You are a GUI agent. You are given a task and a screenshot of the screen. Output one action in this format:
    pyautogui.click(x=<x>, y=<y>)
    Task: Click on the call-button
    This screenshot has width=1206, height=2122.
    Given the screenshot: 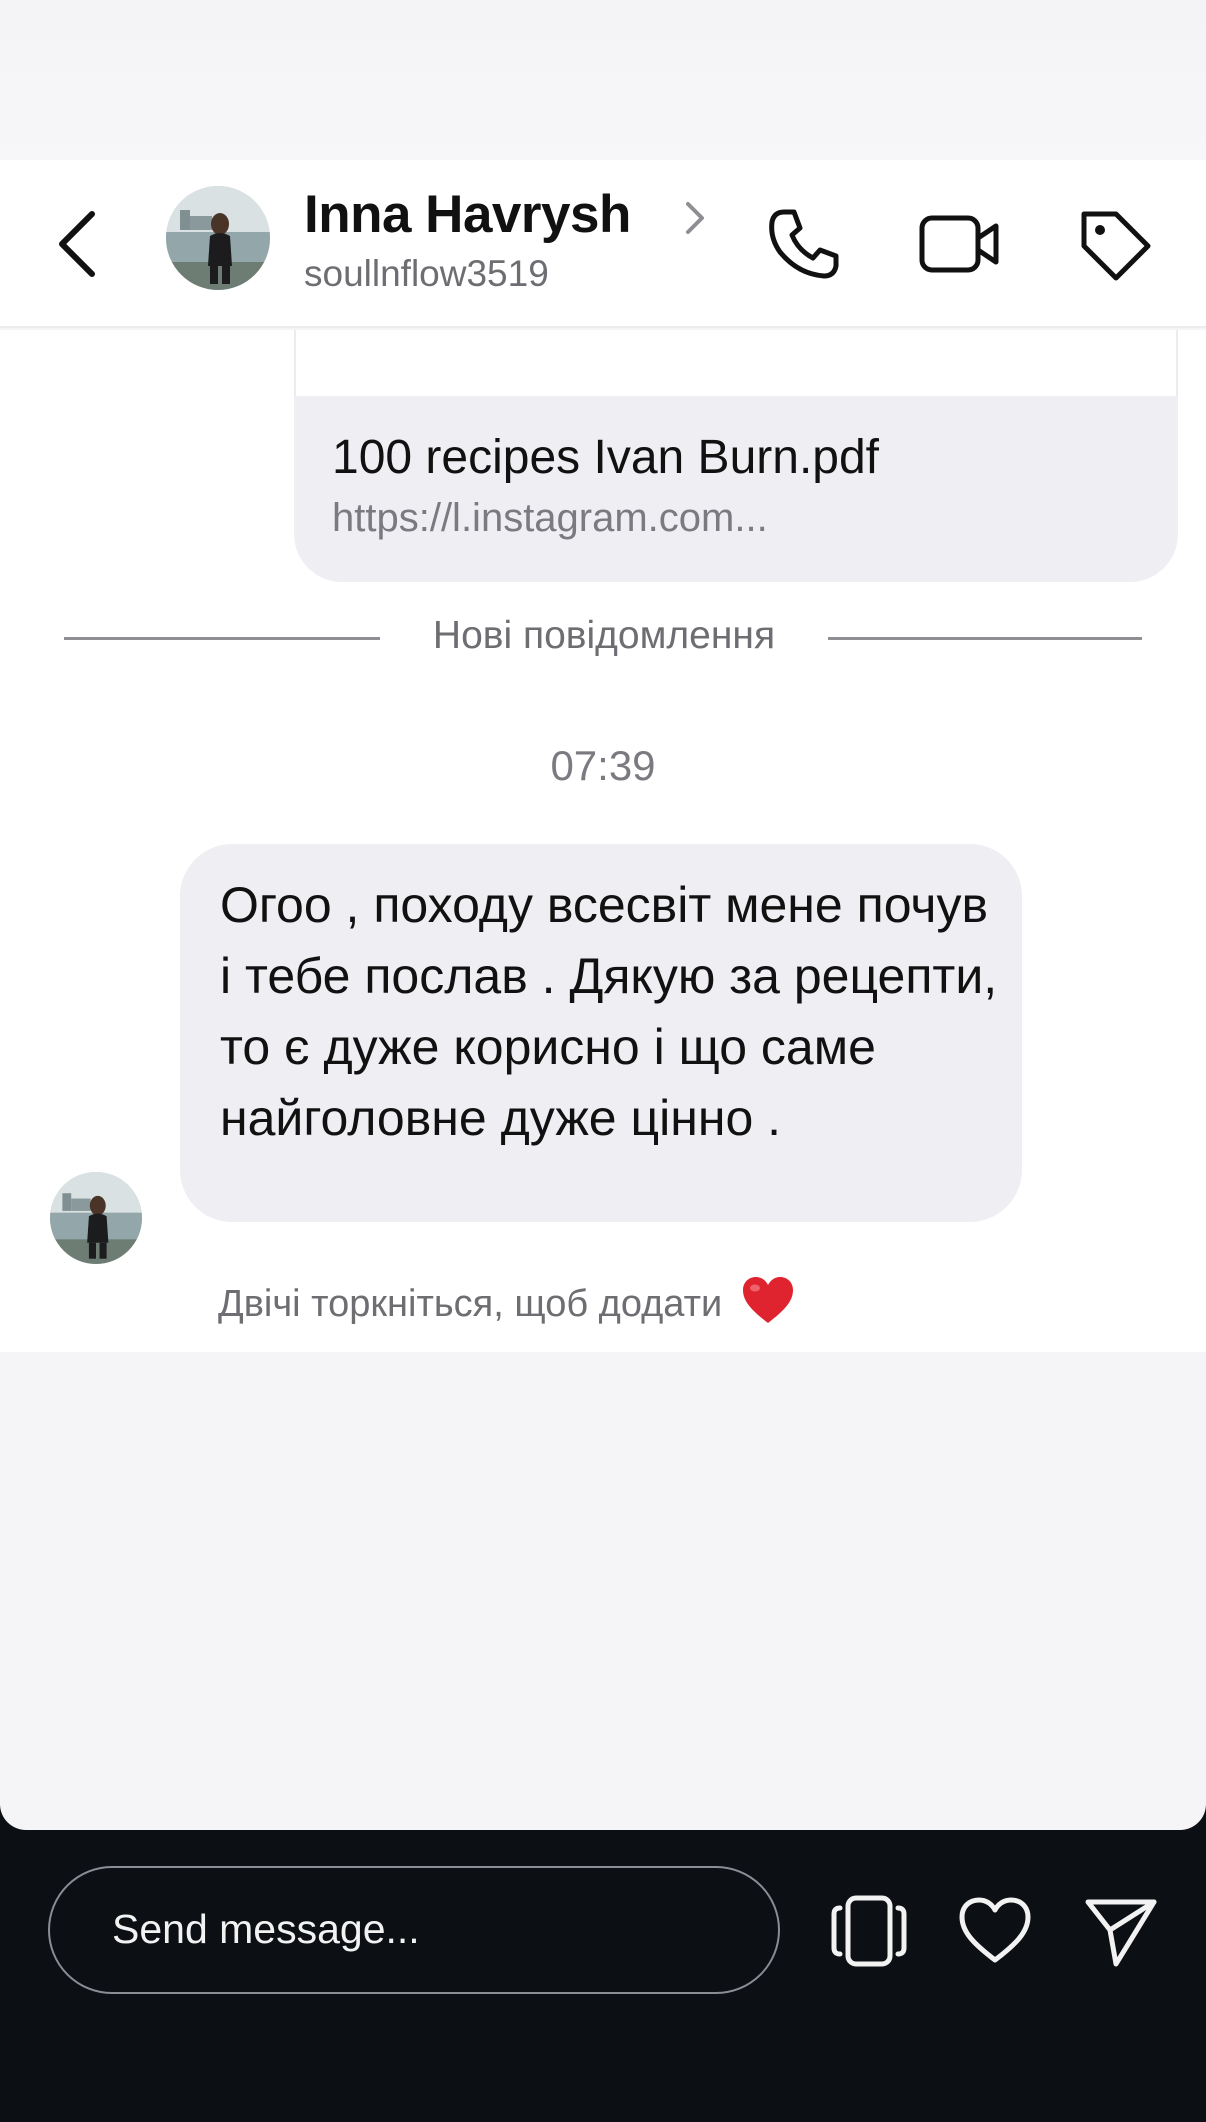 What is the action you would take?
    pyautogui.click(x=804, y=244)
    